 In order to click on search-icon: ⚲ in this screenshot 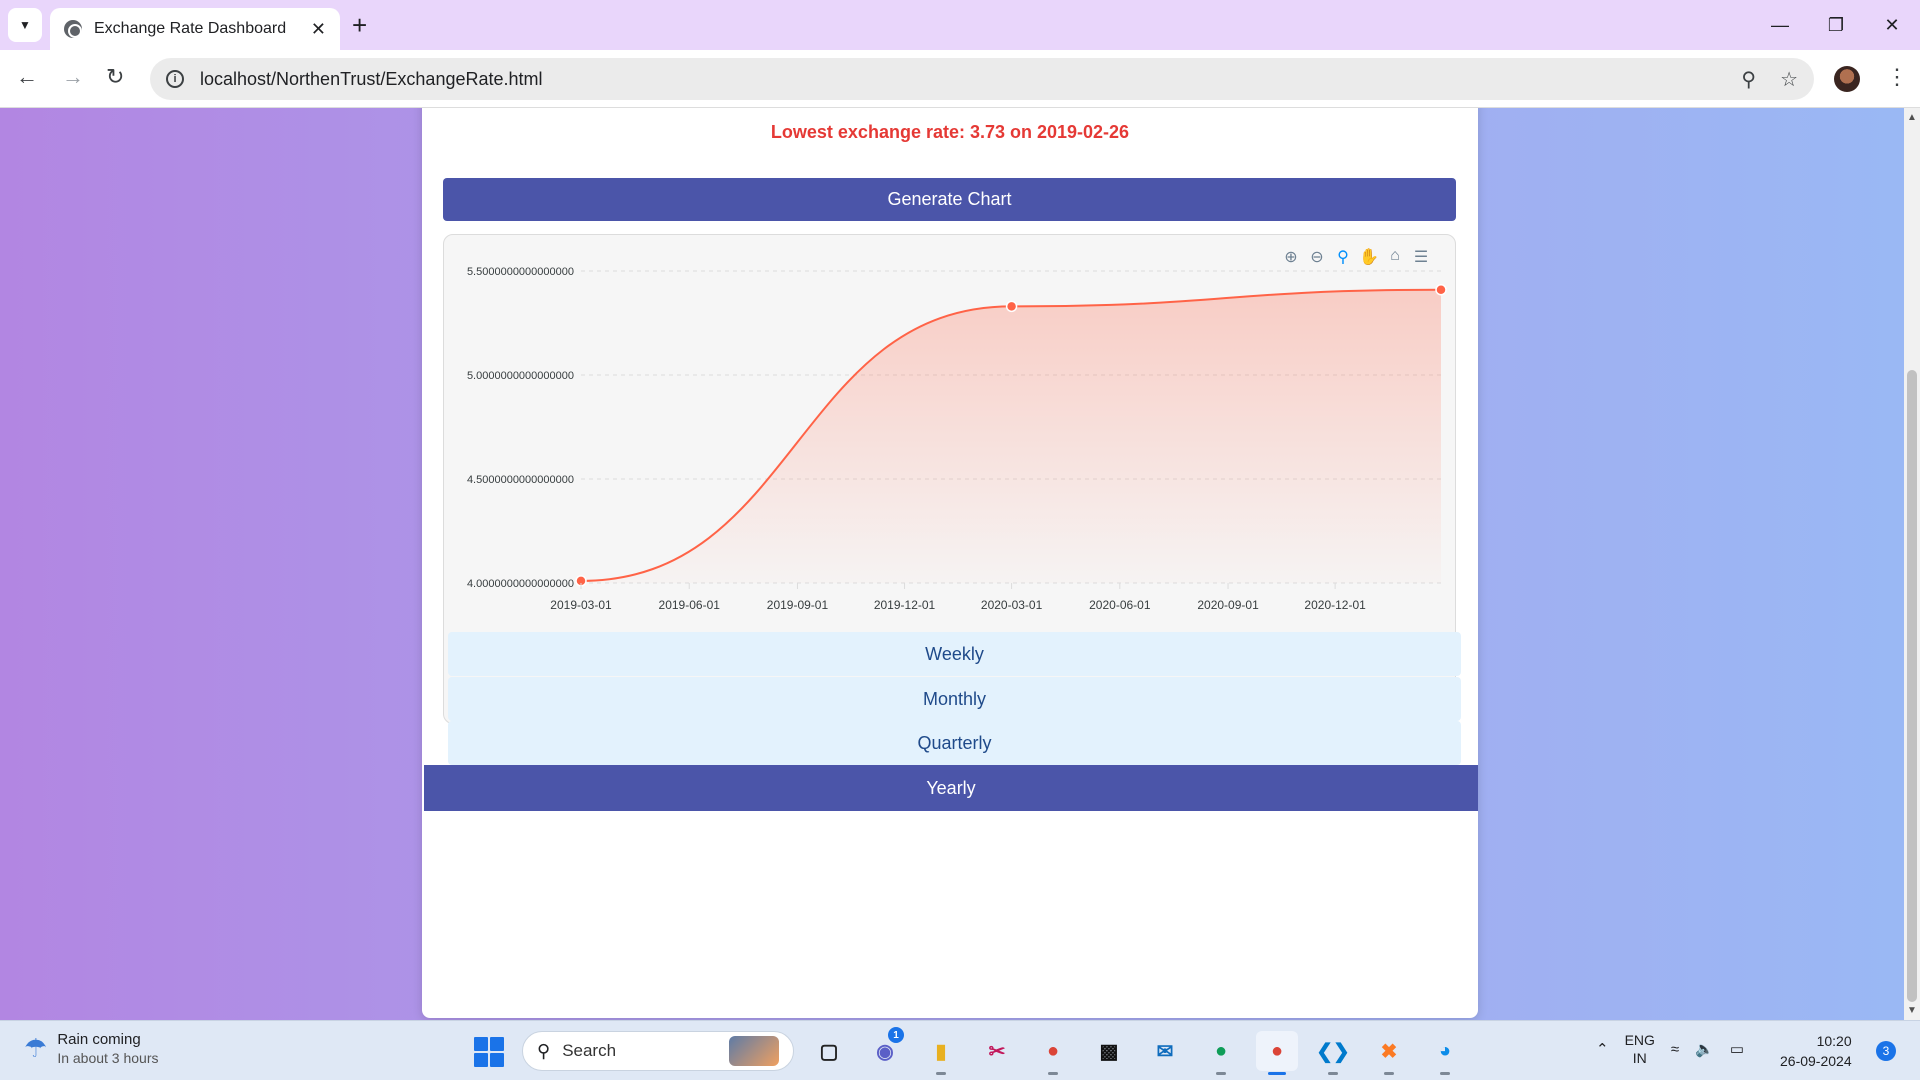, I will do `click(544, 1050)`.